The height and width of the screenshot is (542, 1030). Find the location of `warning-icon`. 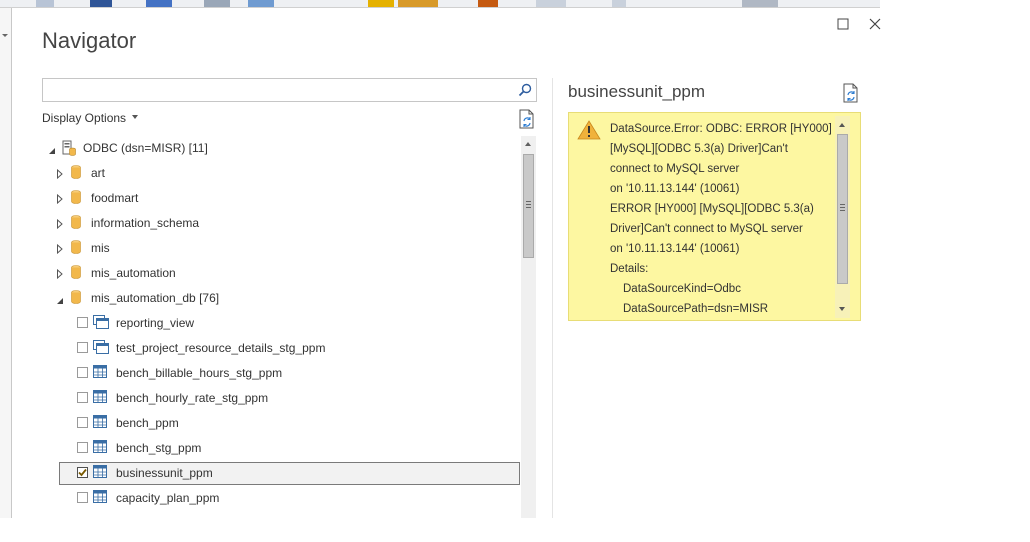

warning-icon is located at coordinates (589, 130).